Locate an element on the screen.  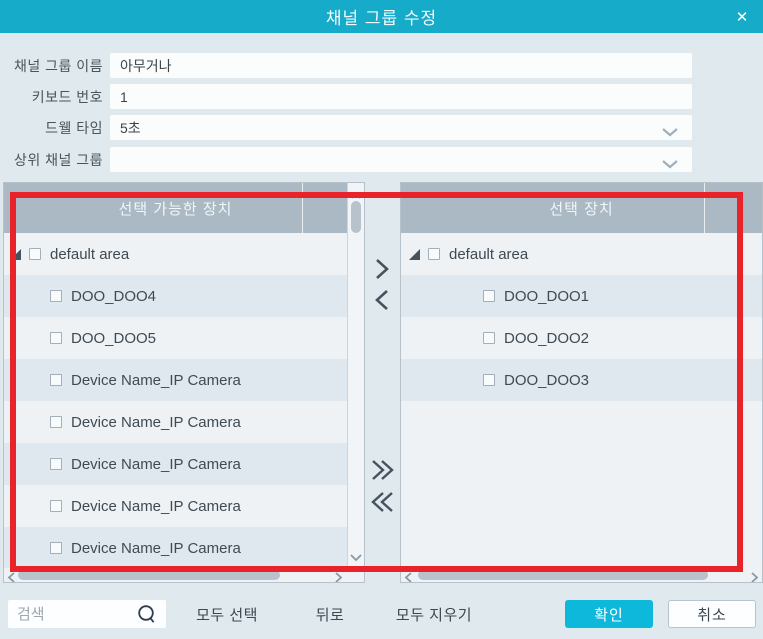
tree-row-device: DOO_DOO3 is located at coordinates (581, 380).